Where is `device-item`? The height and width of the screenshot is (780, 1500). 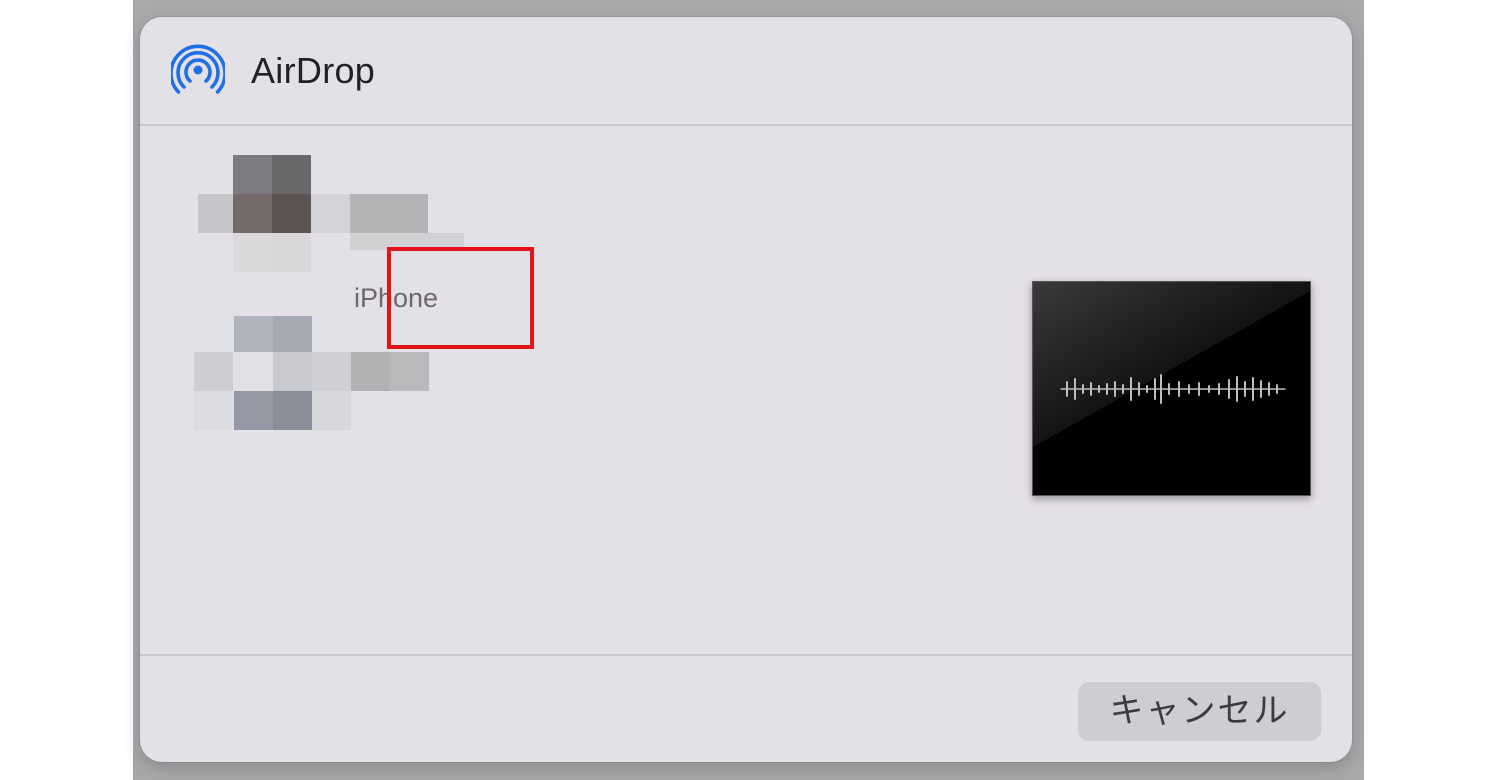
device-item is located at coordinates (314, 373).